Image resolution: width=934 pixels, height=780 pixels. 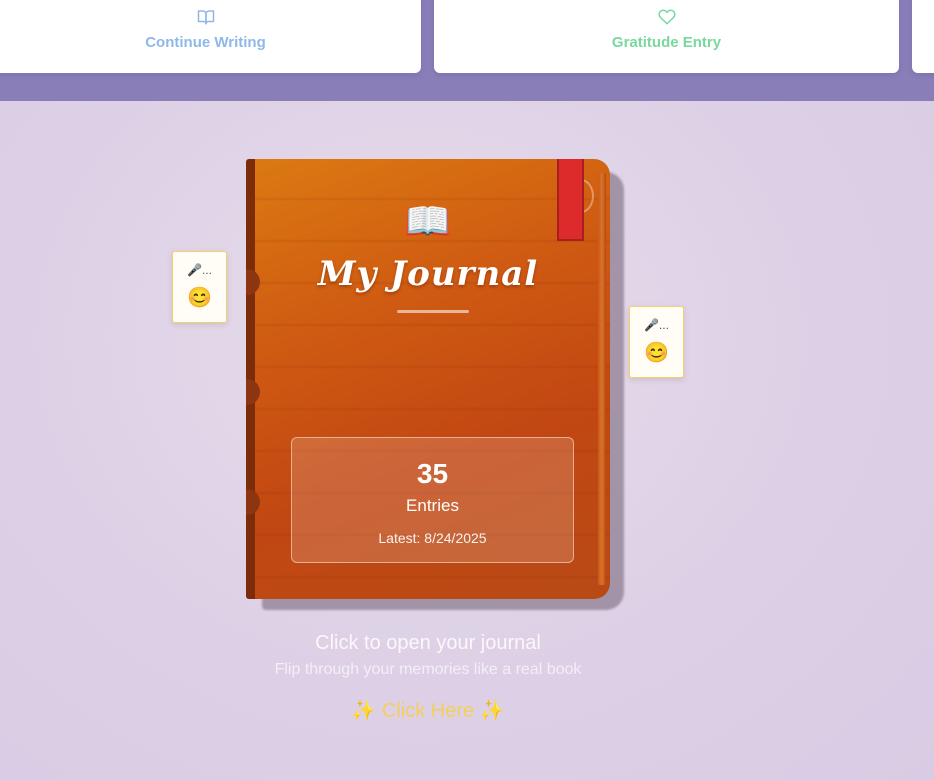 I want to click on quick-action-card-partial, so click(x=923, y=36).